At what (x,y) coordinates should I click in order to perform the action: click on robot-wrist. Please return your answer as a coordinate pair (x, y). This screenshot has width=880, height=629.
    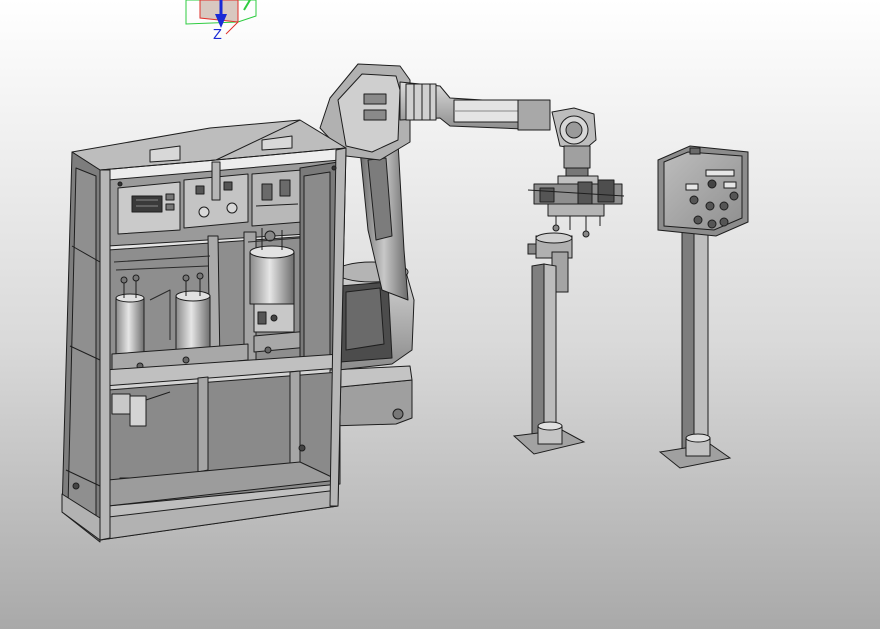
    Looking at the image, I should click on (574, 143).